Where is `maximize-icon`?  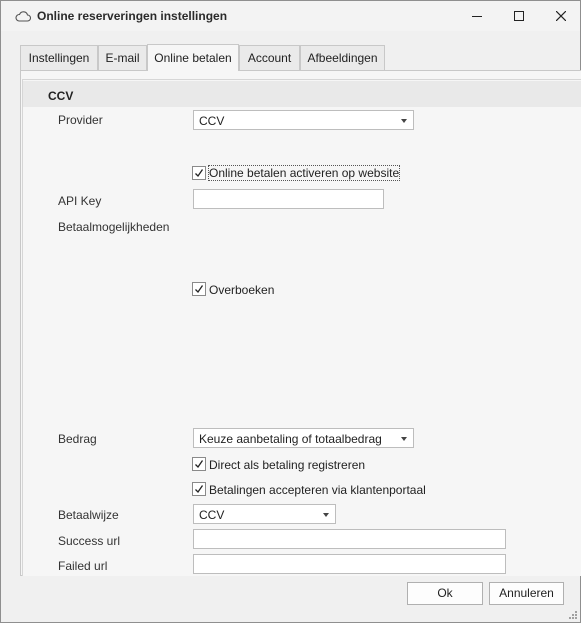 maximize-icon is located at coordinates (519, 16).